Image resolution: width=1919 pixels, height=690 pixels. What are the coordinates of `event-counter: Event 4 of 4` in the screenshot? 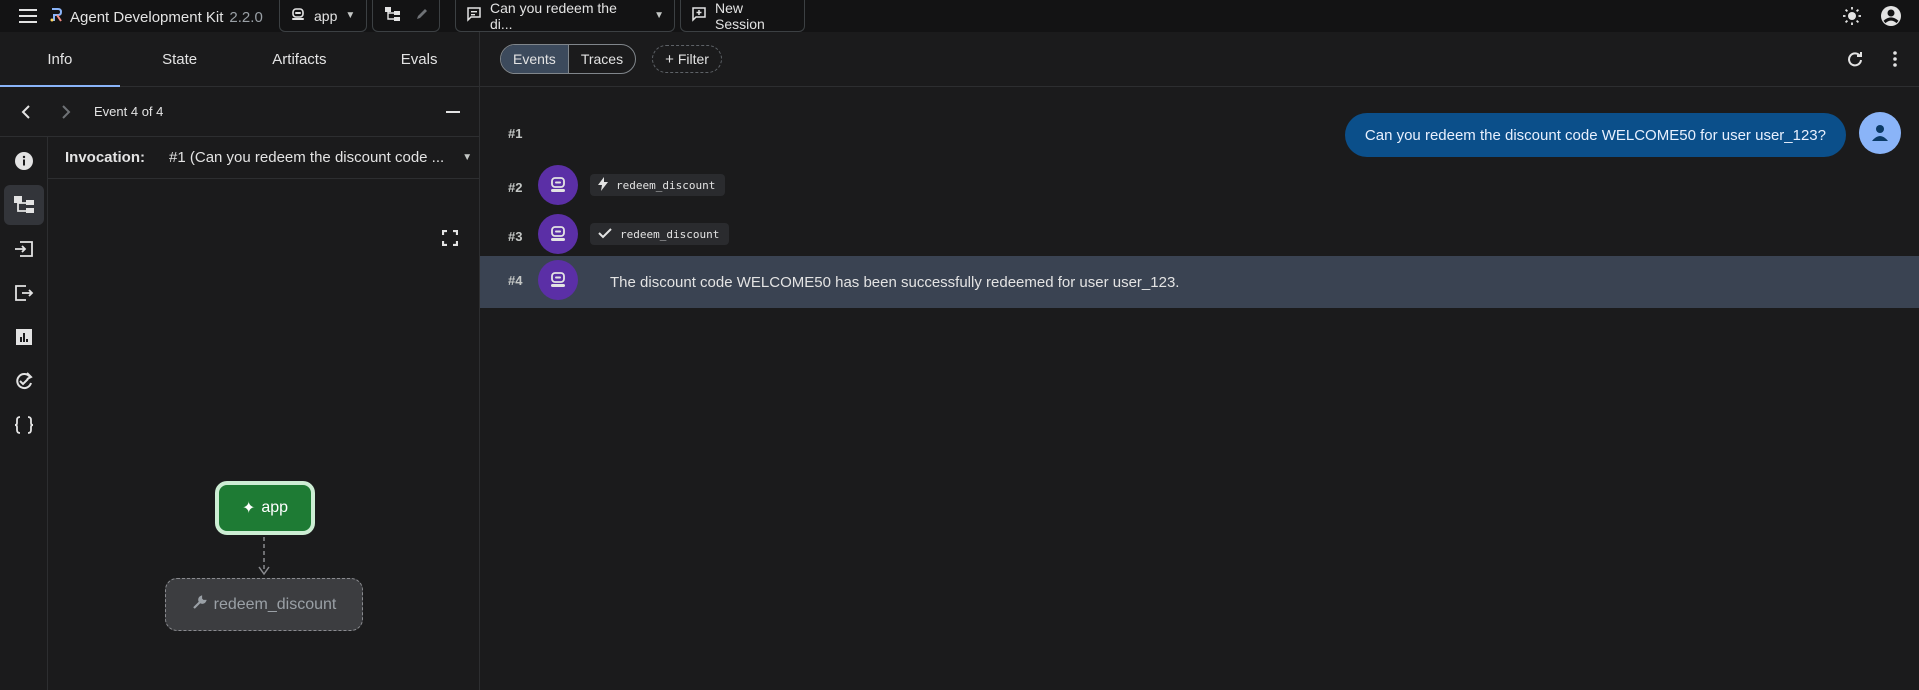 It's located at (129, 111).